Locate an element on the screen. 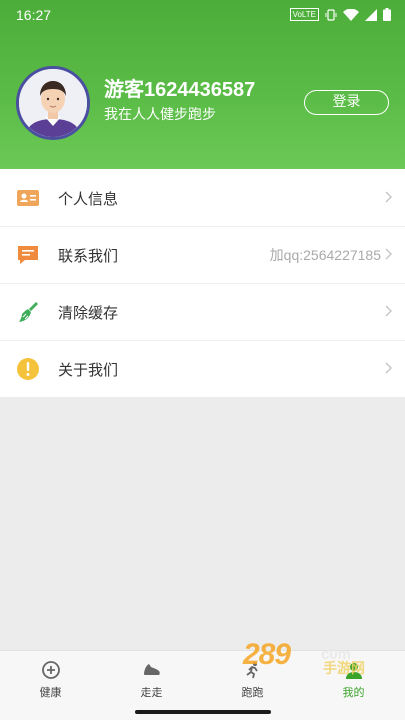 The image size is (405, 720). login-button: 登录 is located at coordinates (346, 102).